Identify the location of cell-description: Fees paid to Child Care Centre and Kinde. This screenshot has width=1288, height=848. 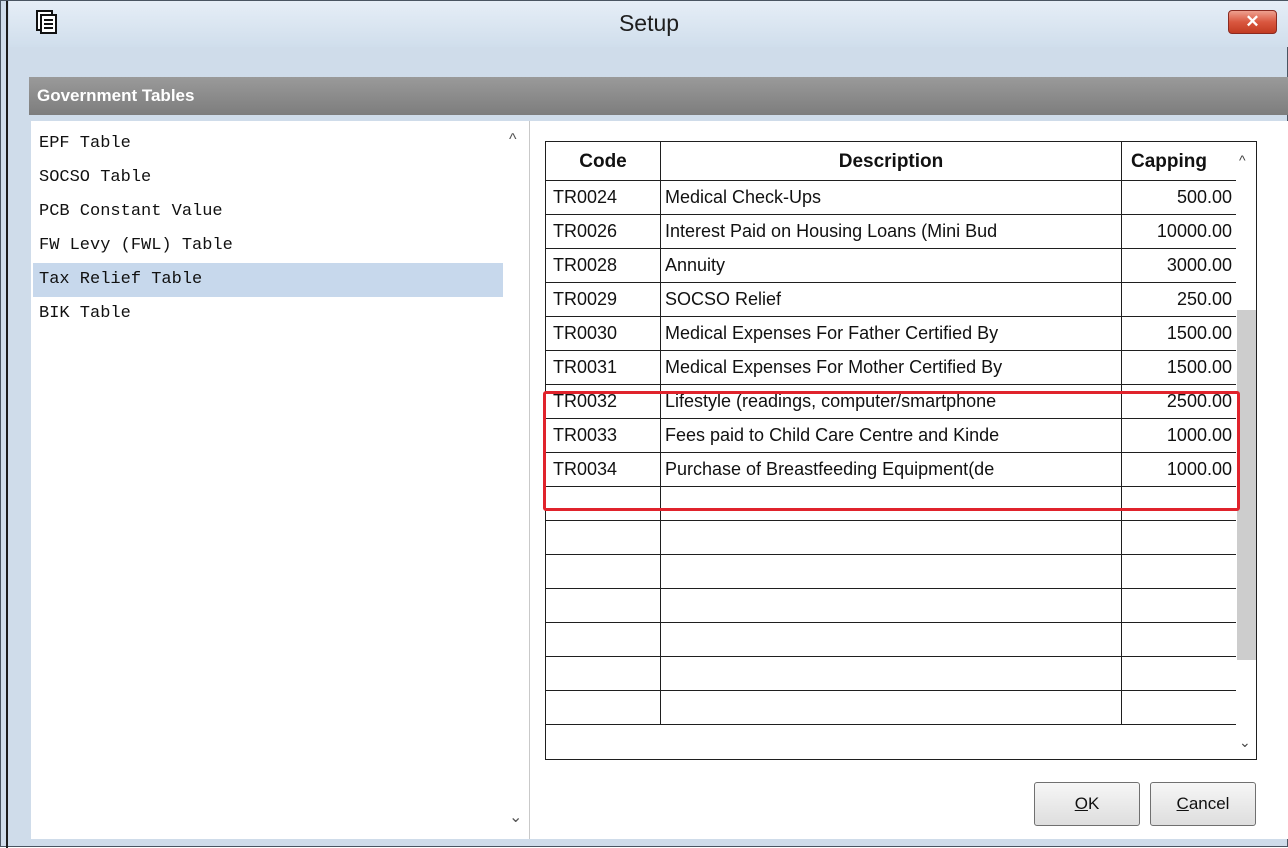
(891, 435).